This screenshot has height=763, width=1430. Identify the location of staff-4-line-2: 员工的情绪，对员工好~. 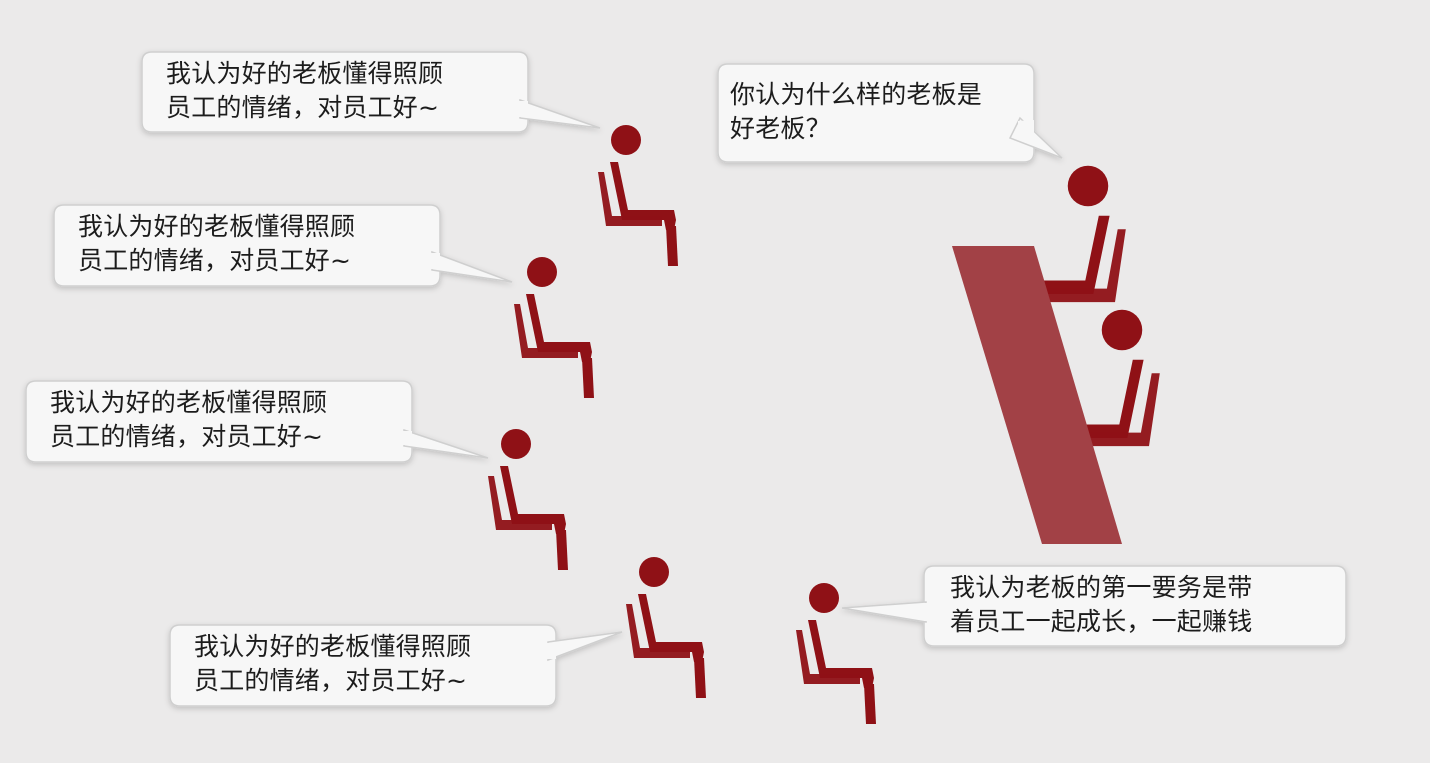
(331, 680).